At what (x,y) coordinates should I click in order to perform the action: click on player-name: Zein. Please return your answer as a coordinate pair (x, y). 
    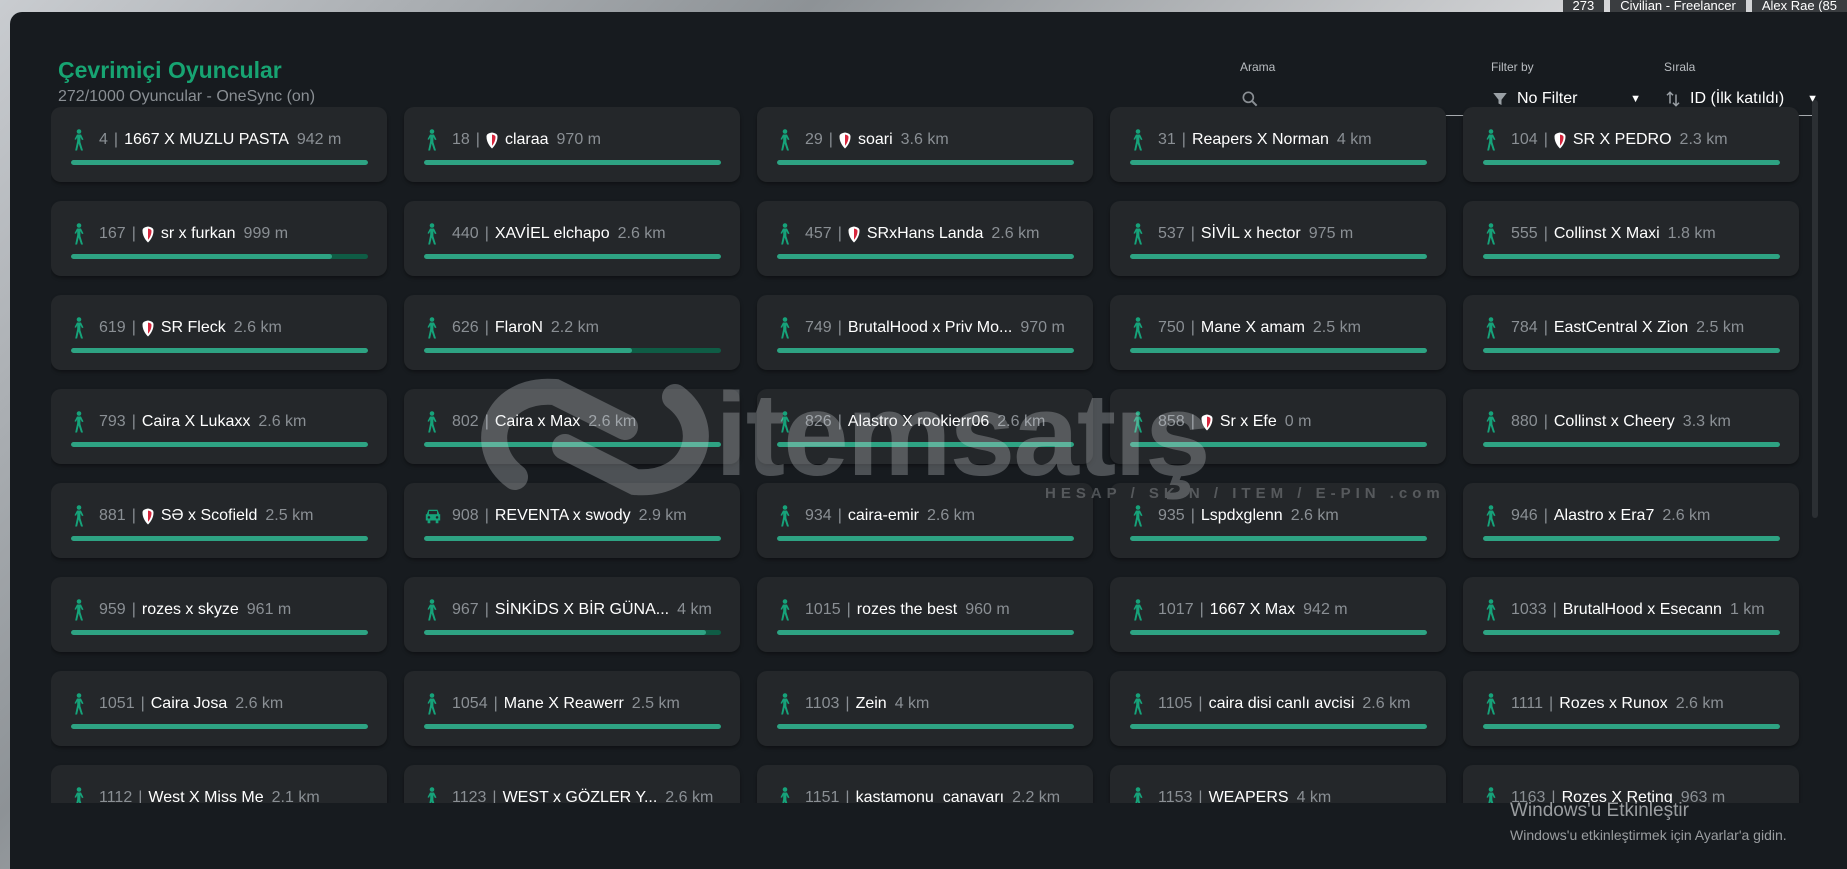
    Looking at the image, I should click on (871, 703).